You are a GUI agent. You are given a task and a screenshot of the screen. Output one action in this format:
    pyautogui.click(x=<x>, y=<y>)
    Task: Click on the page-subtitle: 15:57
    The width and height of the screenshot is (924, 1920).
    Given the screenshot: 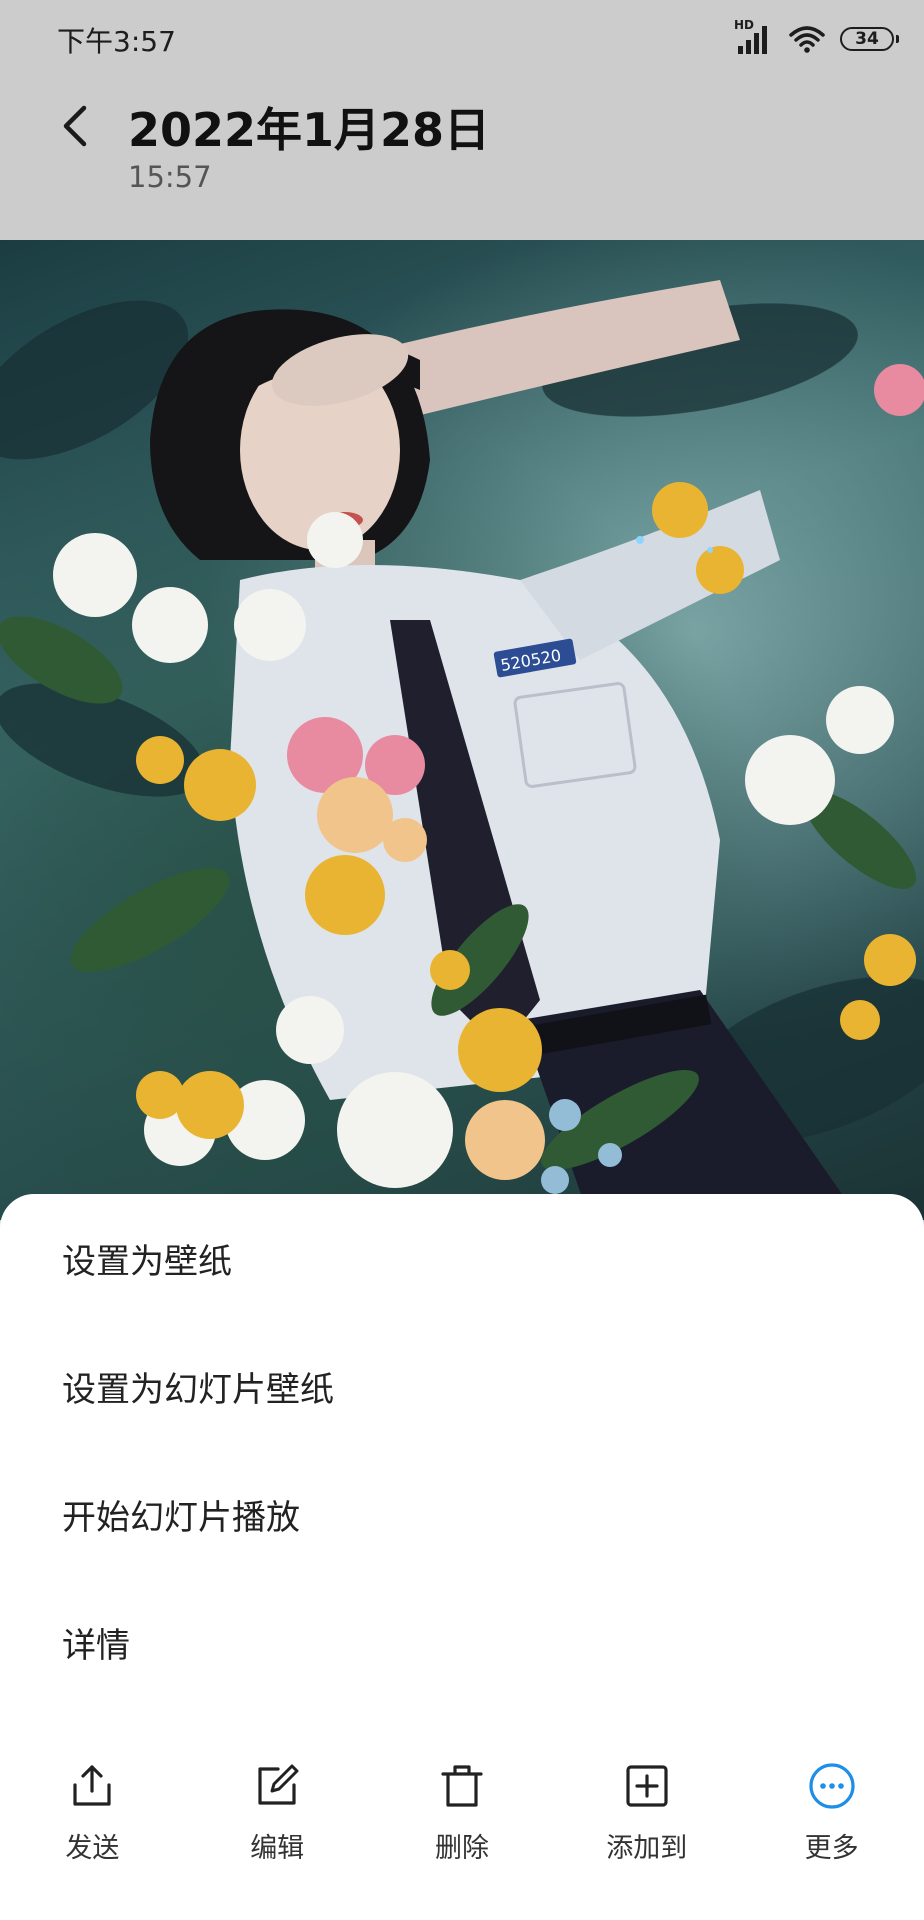 What is the action you would take?
    pyautogui.click(x=170, y=177)
    